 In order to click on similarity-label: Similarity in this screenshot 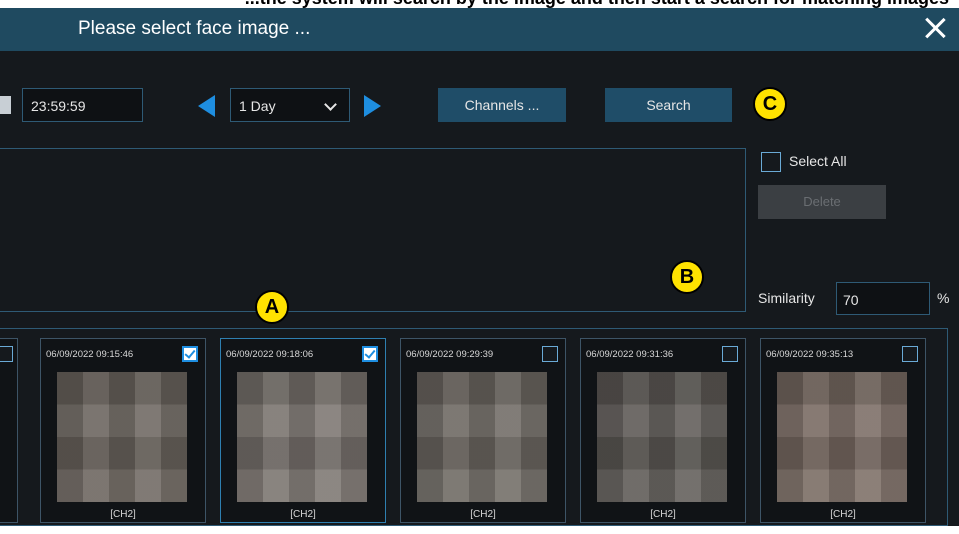, I will do `click(786, 298)`.